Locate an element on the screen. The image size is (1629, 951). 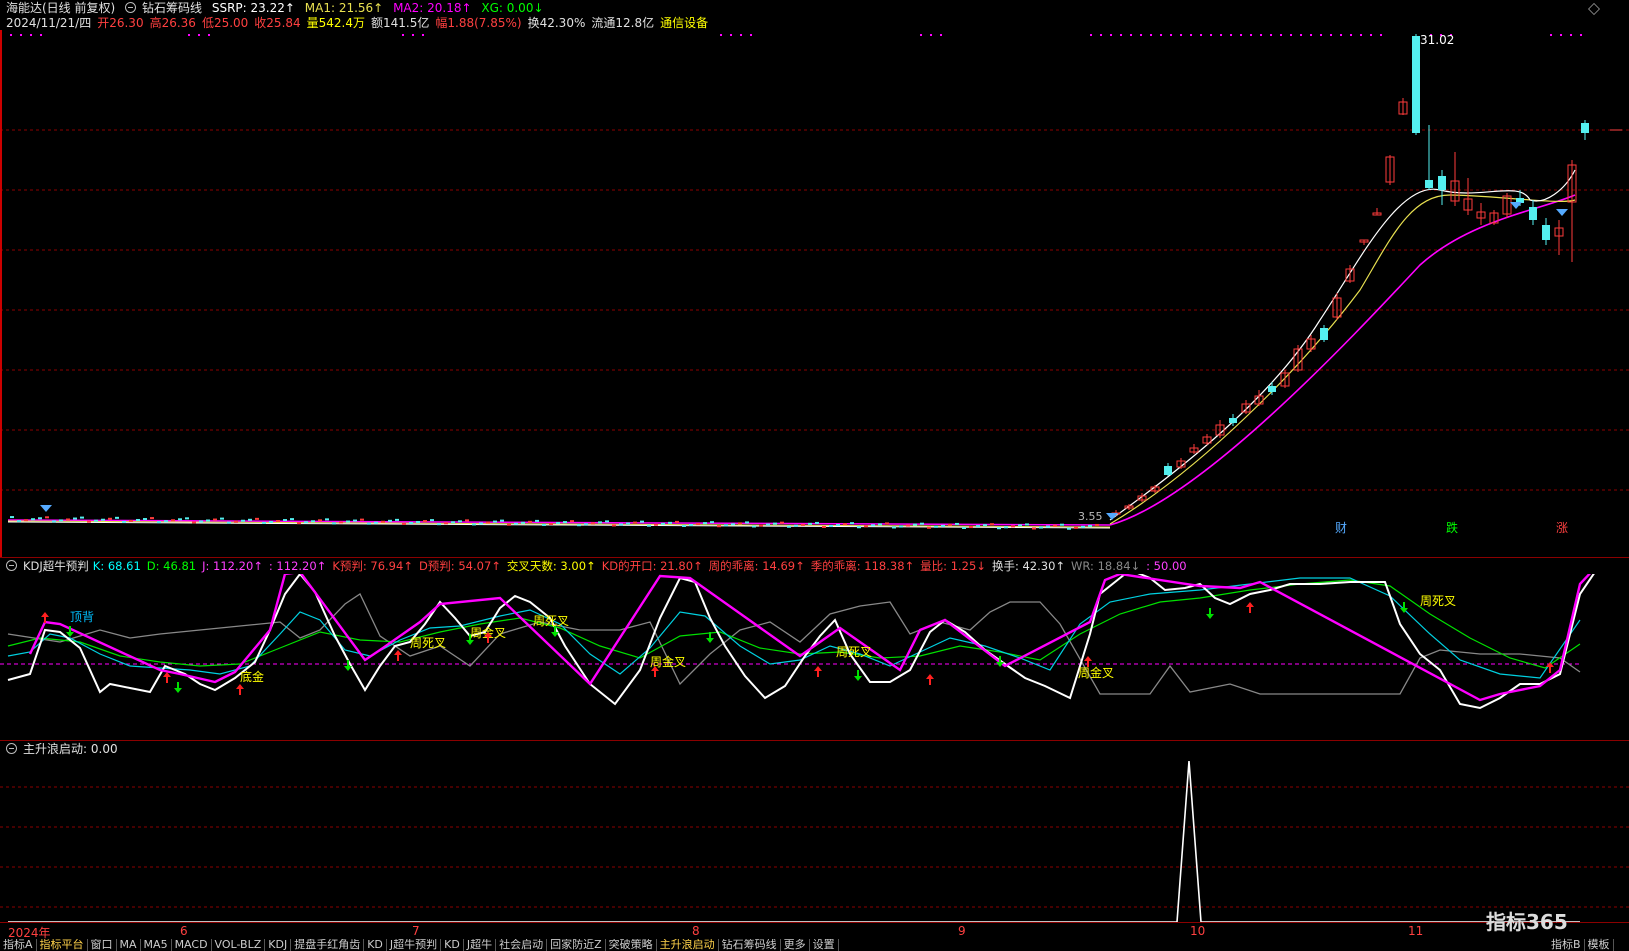
wave-toggle-icon is located at coordinates (11, 748).